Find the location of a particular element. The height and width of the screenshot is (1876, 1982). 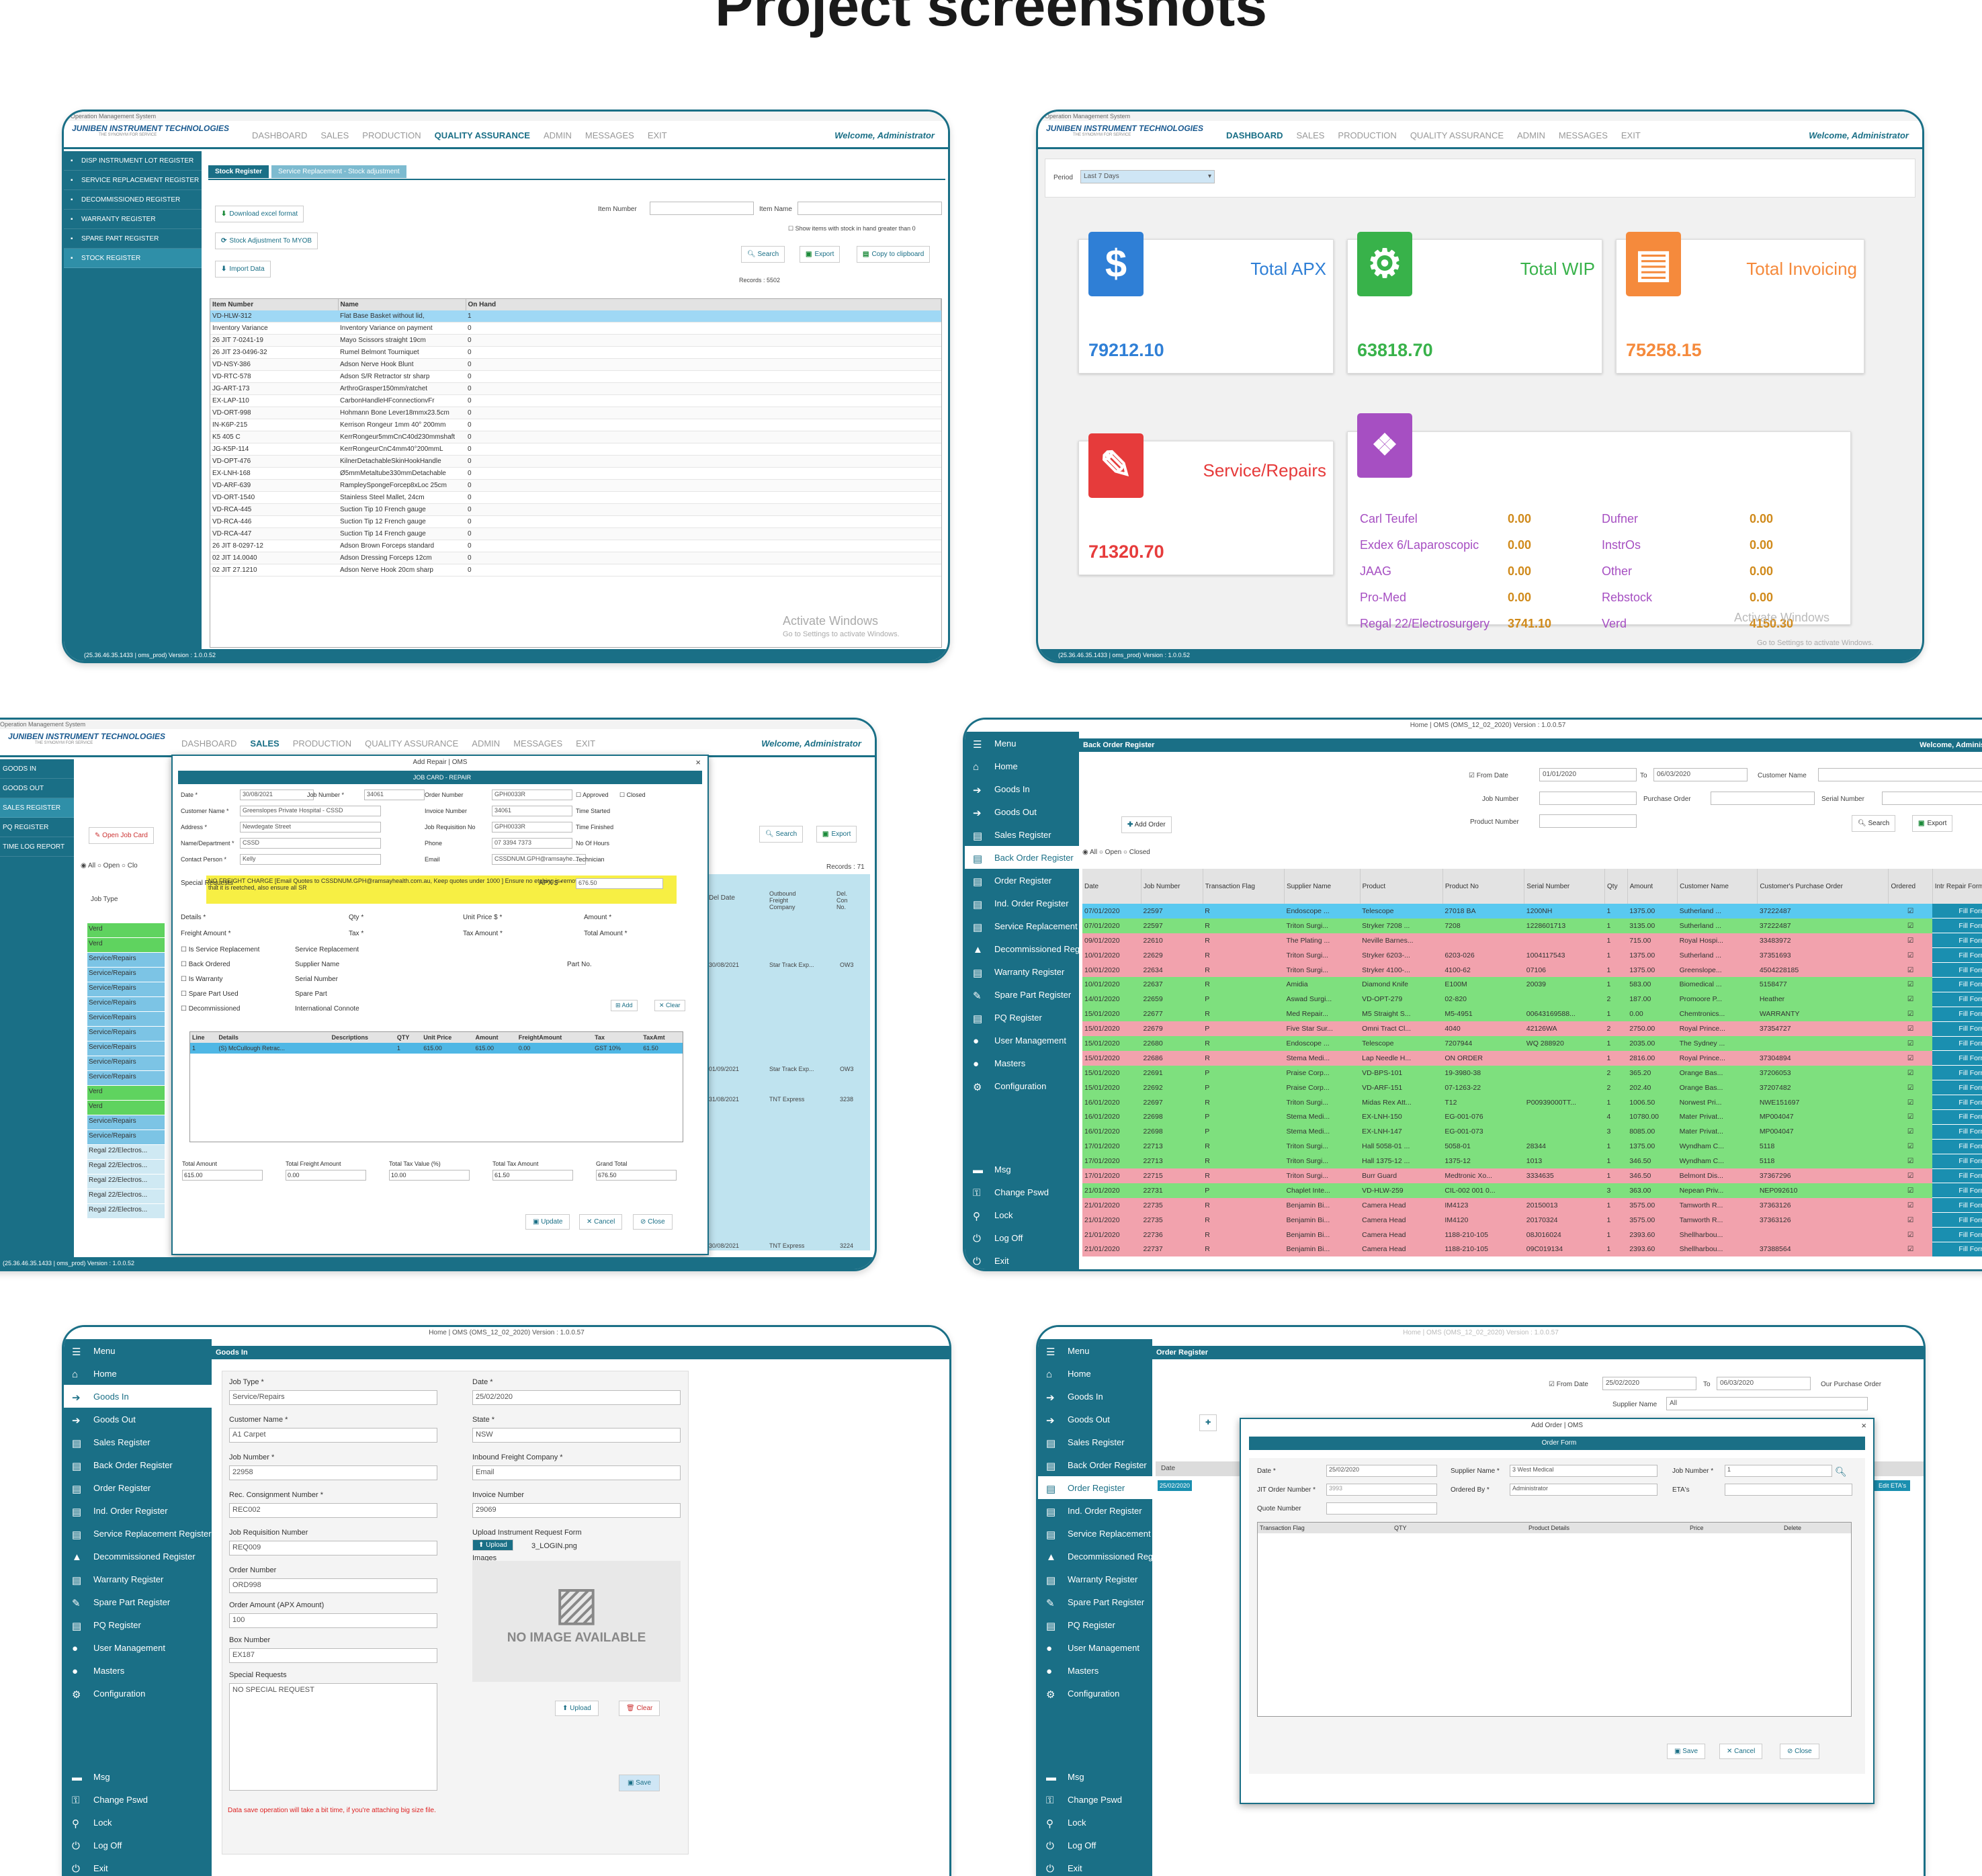

close-button: ⊘ Close is located at coordinates (1799, 1751).